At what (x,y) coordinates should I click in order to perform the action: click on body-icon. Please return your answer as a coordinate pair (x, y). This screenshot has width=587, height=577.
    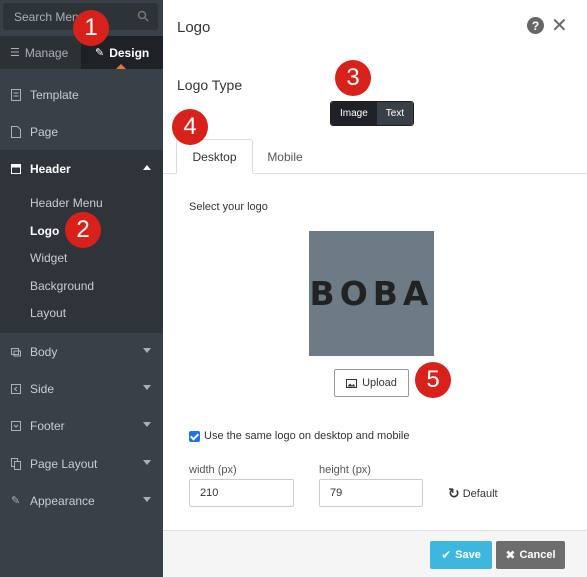
    Looking at the image, I should click on (16, 351).